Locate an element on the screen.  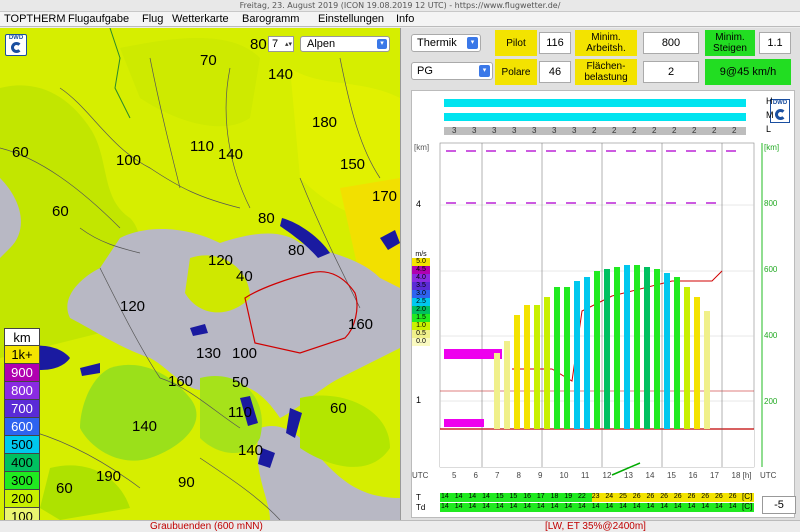
zoom-level-select: 7 ▴▾ is located at coordinates (281, 44).